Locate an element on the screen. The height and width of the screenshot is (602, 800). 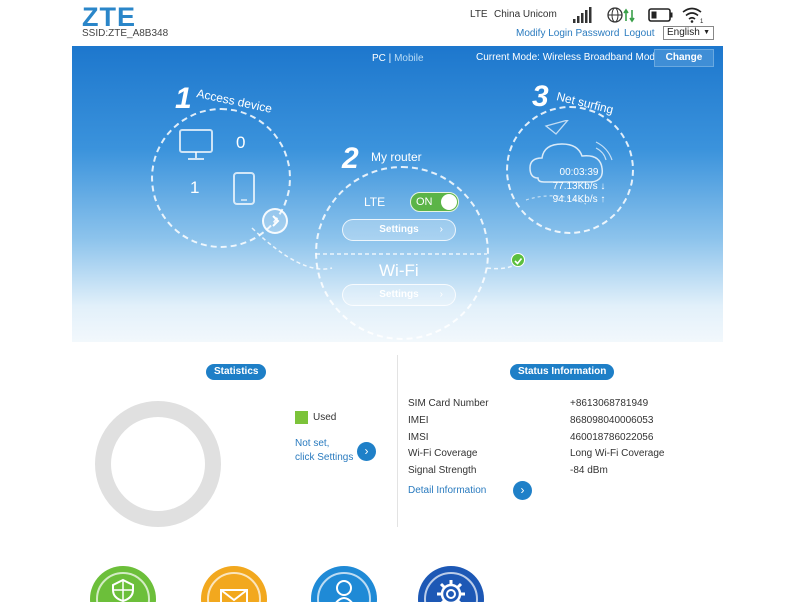
status-value-signal: -84 dBm is located at coordinates (589, 470).